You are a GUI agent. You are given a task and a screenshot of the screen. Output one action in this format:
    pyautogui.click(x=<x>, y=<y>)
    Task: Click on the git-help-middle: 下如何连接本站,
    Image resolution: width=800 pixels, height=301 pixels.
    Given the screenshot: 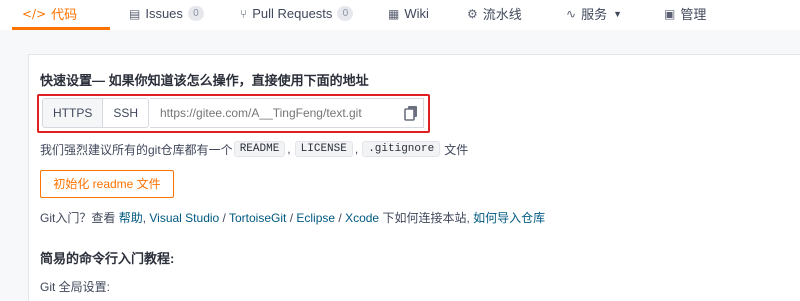 What is the action you would take?
    pyautogui.click(x=426, y=218)
    